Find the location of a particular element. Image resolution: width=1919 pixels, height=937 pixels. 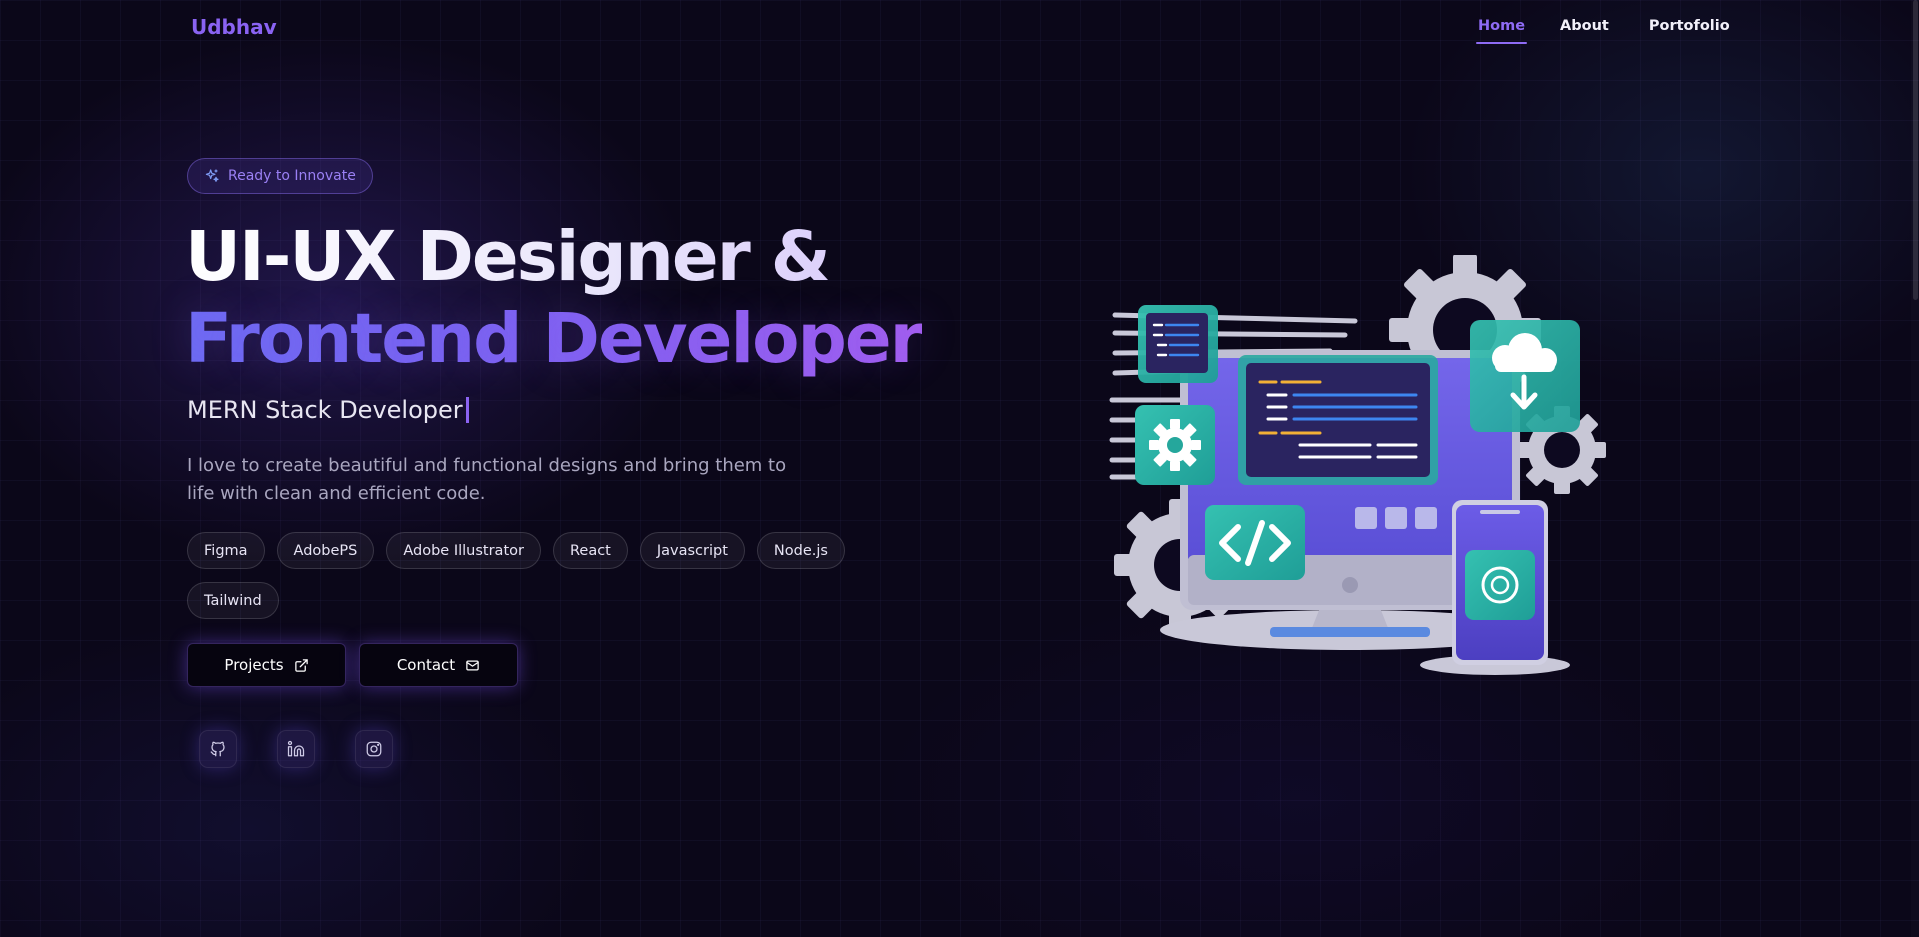

skill-chip: AdobePS is located at coordinates (325, 550).